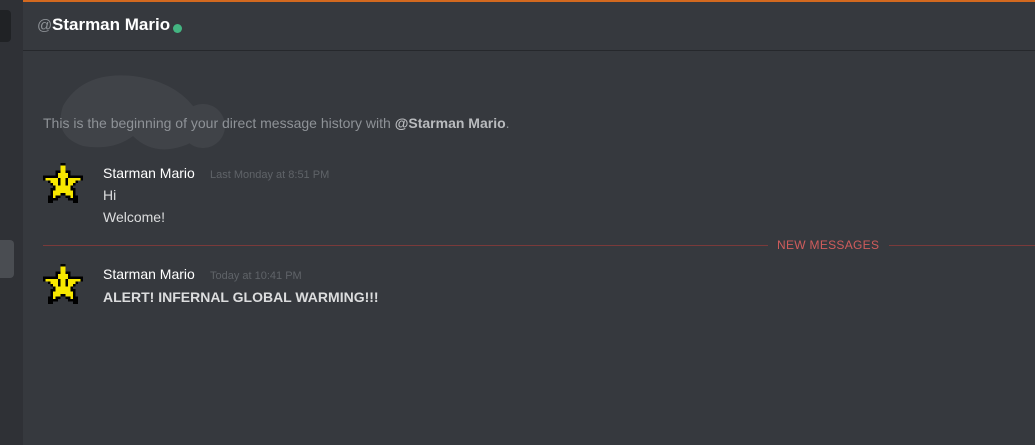 The width and height of the screenshot is (1035, 445). What do you see at coordinates (7, 259) in the screenshot?
I see `sidebar-scrollbar` at bounding box center [7, 259].